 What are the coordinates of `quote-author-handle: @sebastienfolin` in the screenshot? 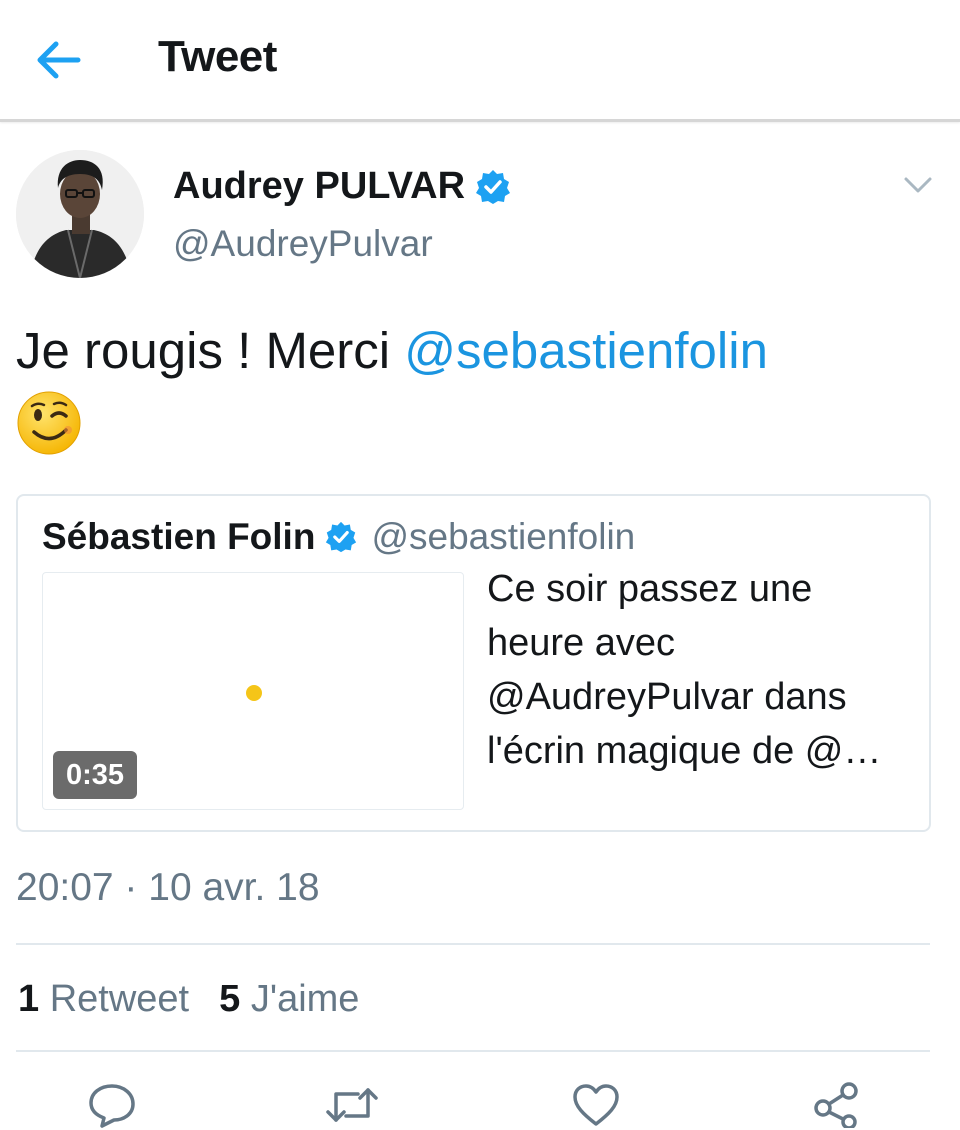 It's located at (503, 536).